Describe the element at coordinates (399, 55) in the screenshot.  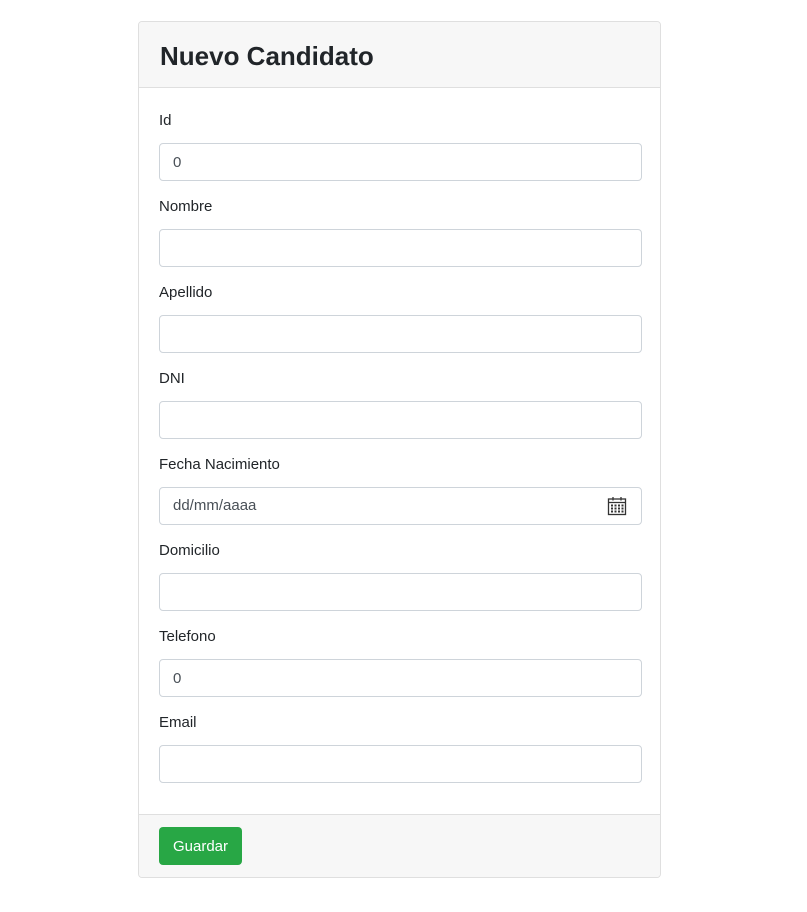
I see `card-header: Nuevo Candidato` at that location.